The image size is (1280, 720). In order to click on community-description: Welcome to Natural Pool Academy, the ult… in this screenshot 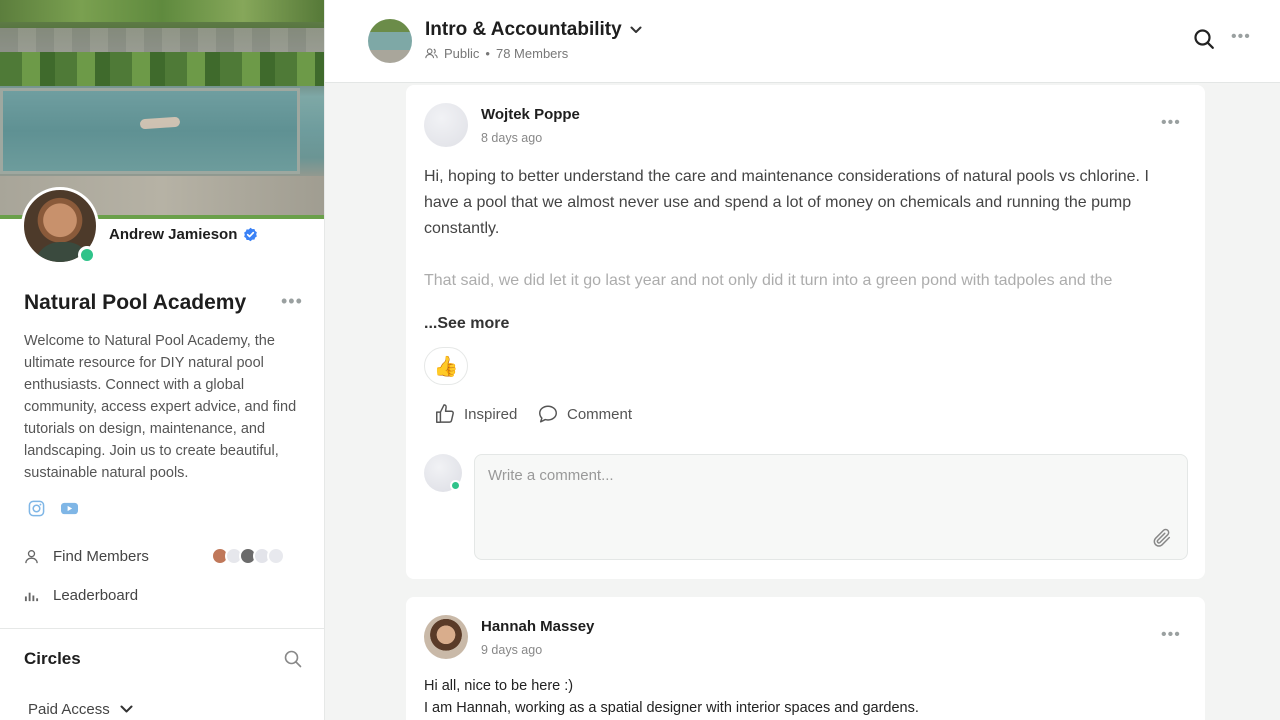, I will do `click(160, 407)`.